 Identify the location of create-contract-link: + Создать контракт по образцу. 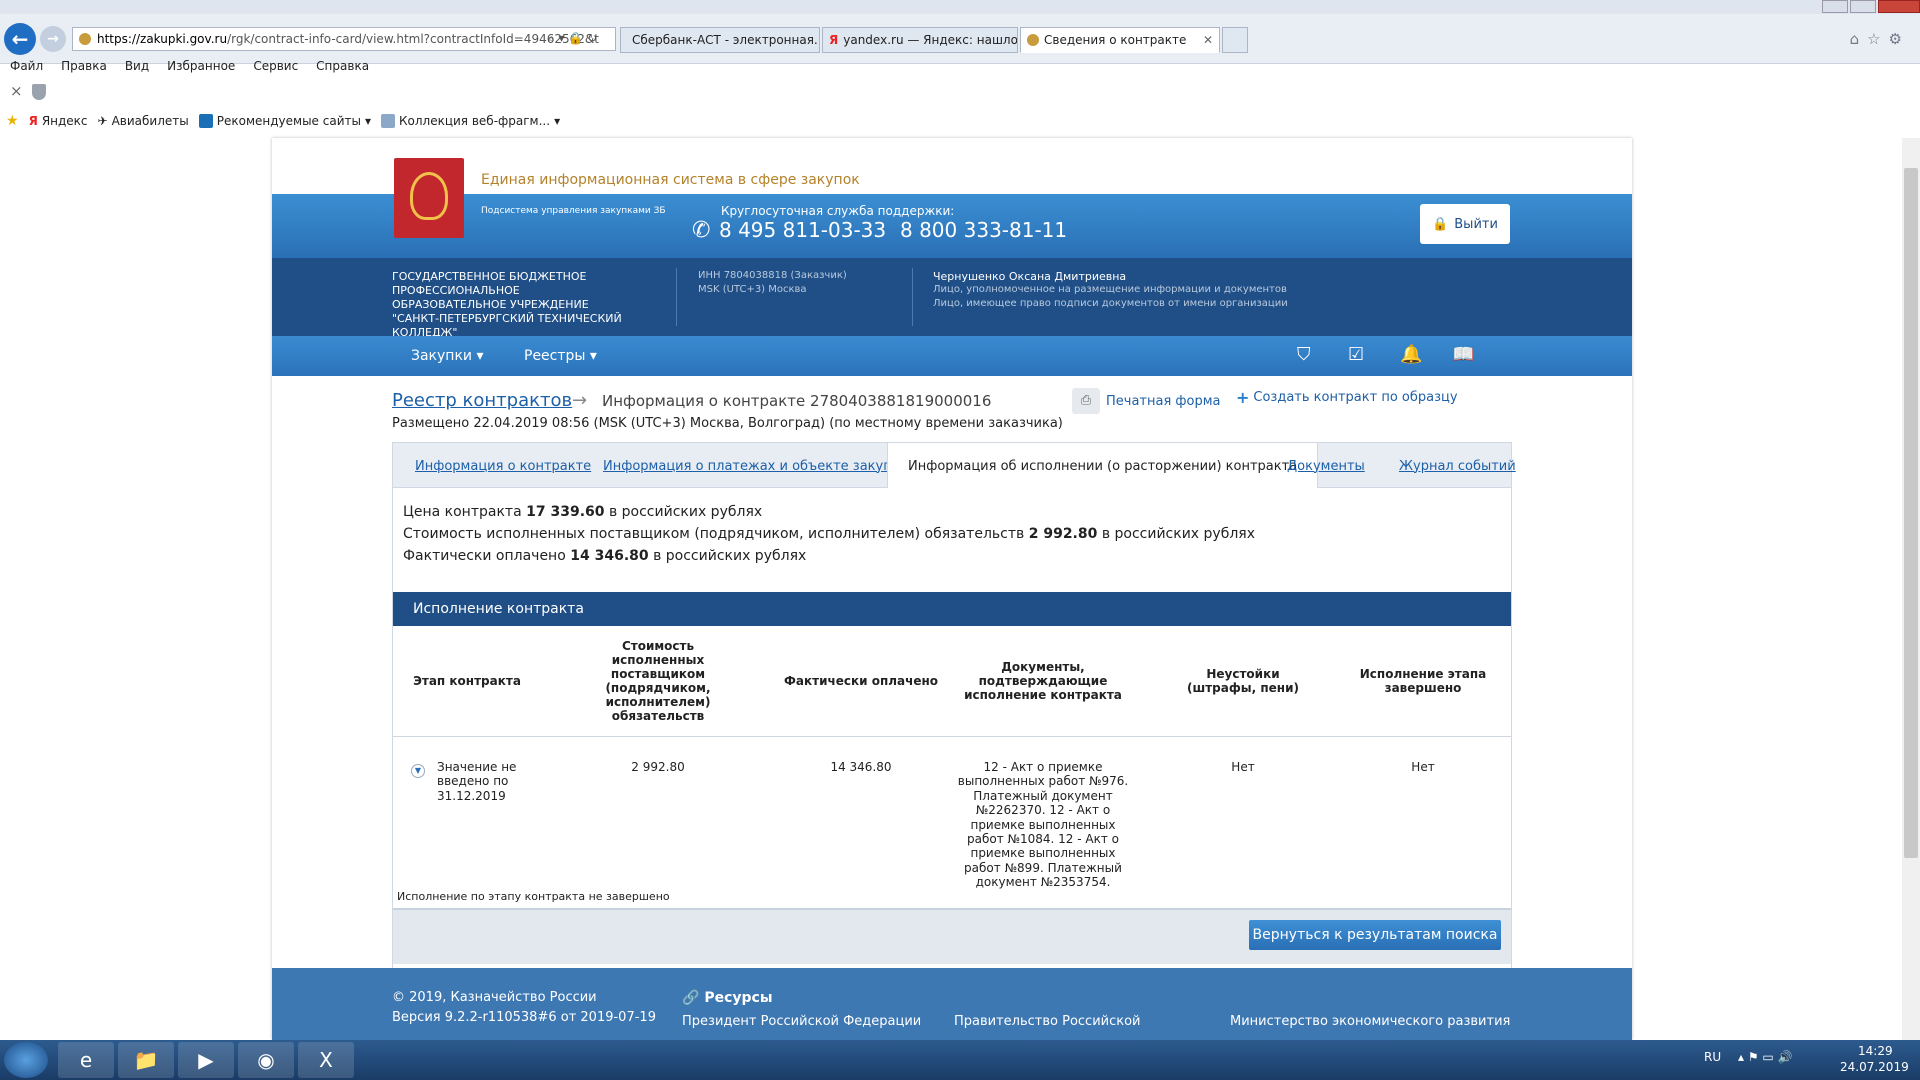
(1347, 397).